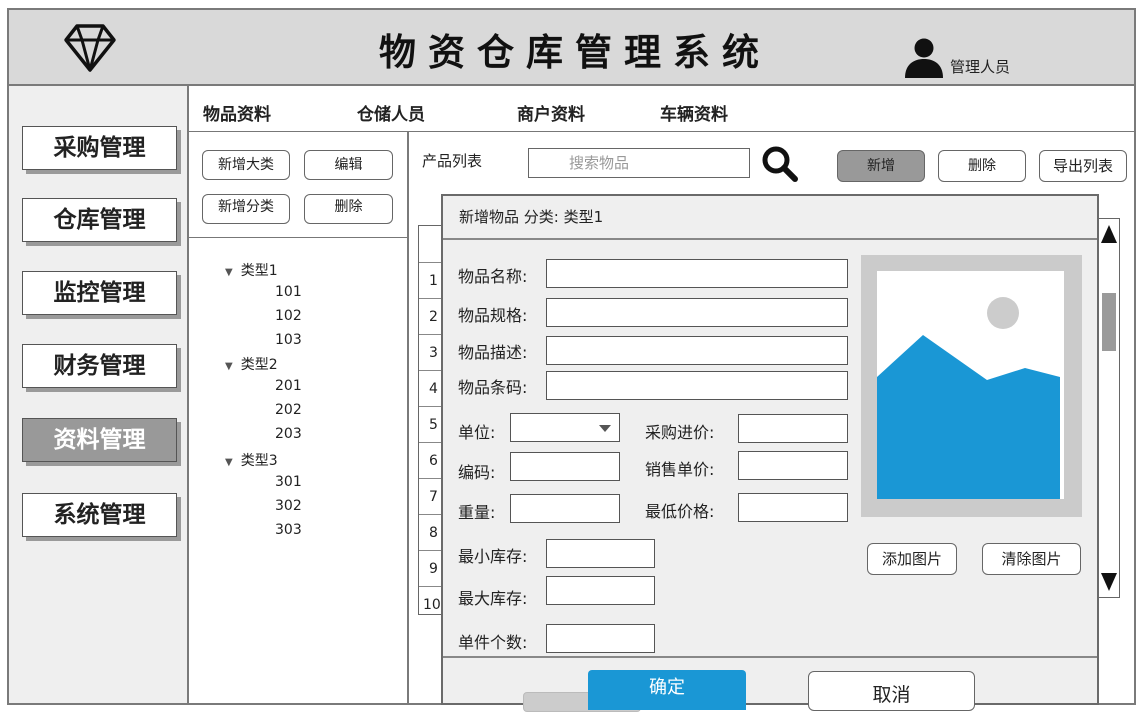  I want to click on sale-price-input, so click(793, 465).